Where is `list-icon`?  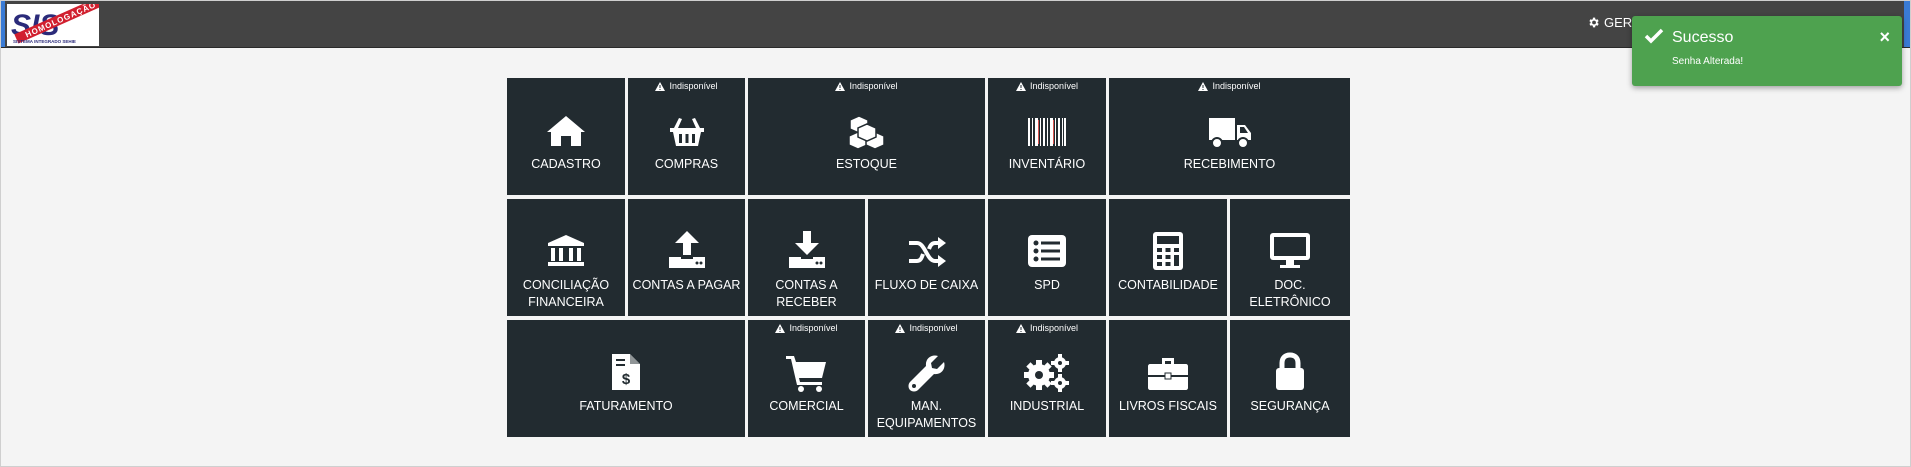 list-icon is located at coordinates (1047, 251).